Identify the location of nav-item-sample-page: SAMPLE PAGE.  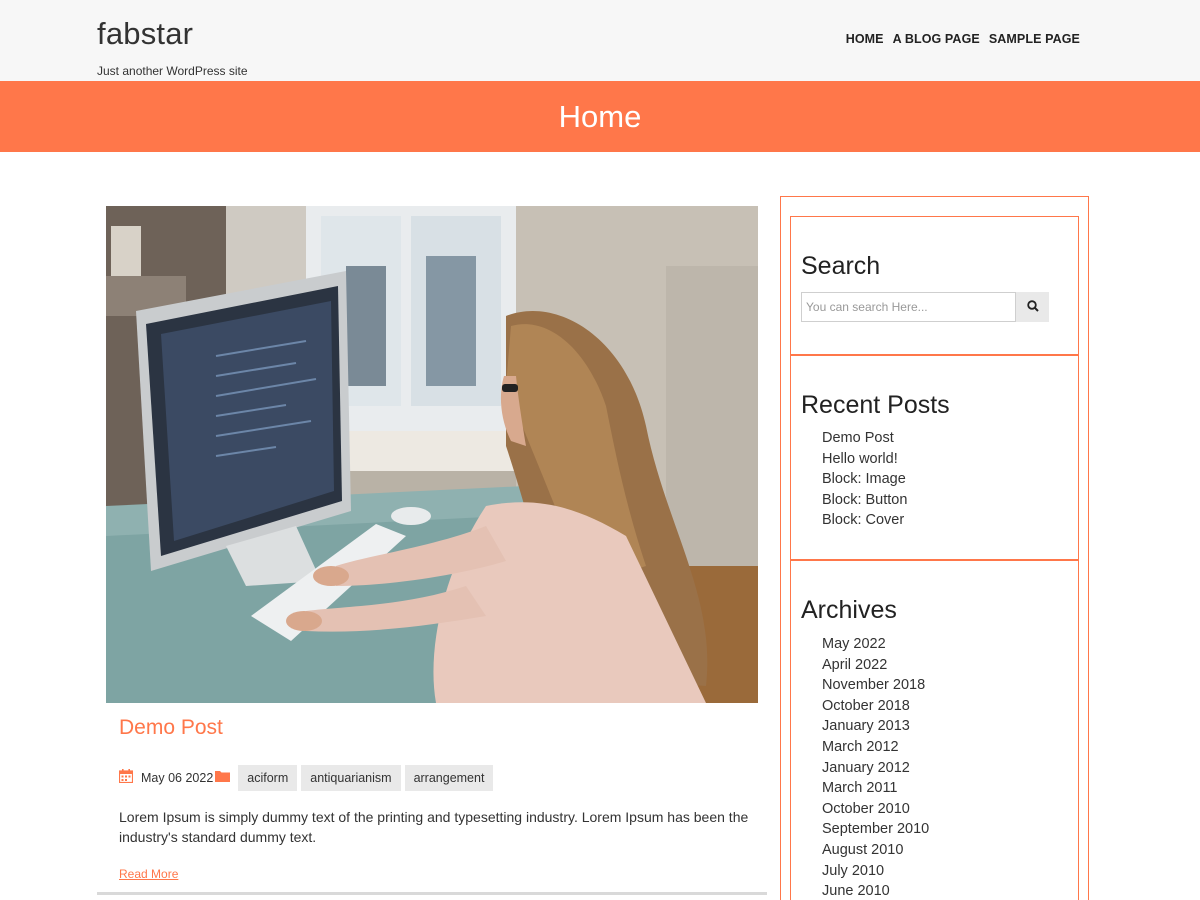
(1034, 39).